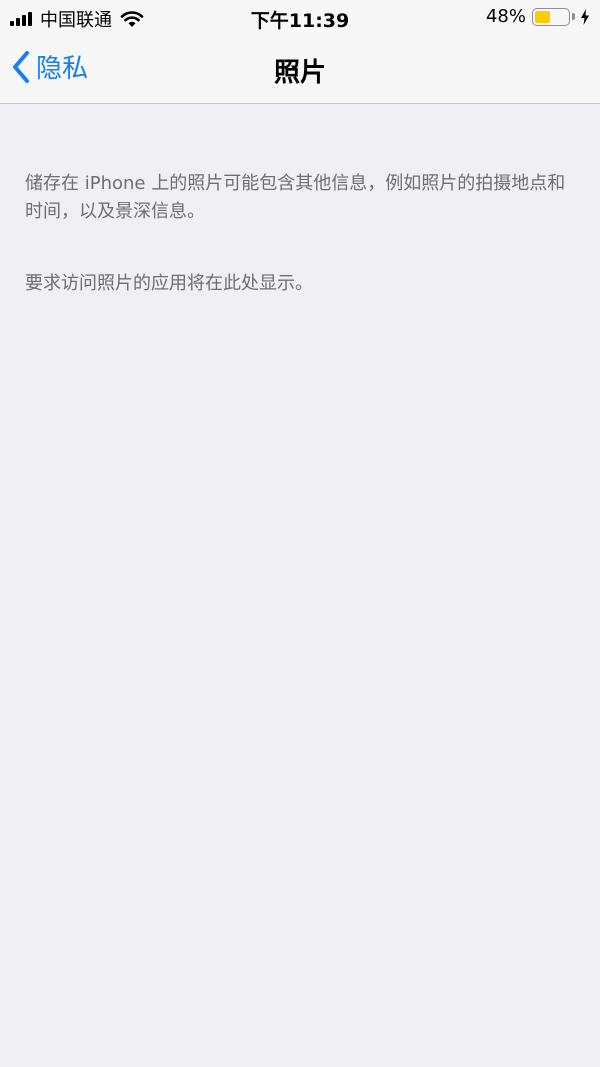 This screenshot has width=600, height=1067. What do you see at coordinates (505, 16) in the screenshot?
I see `battery-percent: 48%` at bounding box center [505, 16].